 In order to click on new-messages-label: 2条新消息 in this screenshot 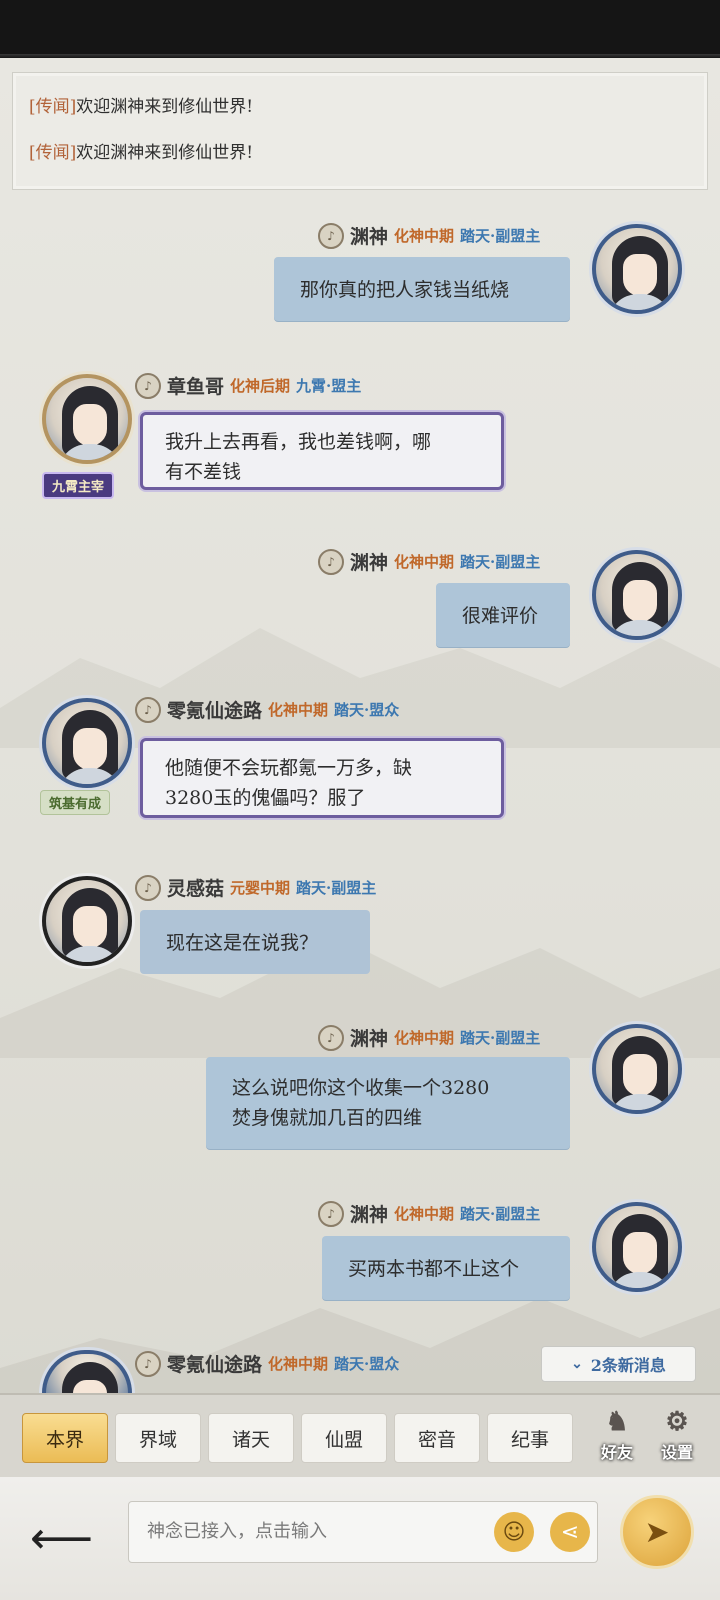, I will do `click(628, 1365)`.